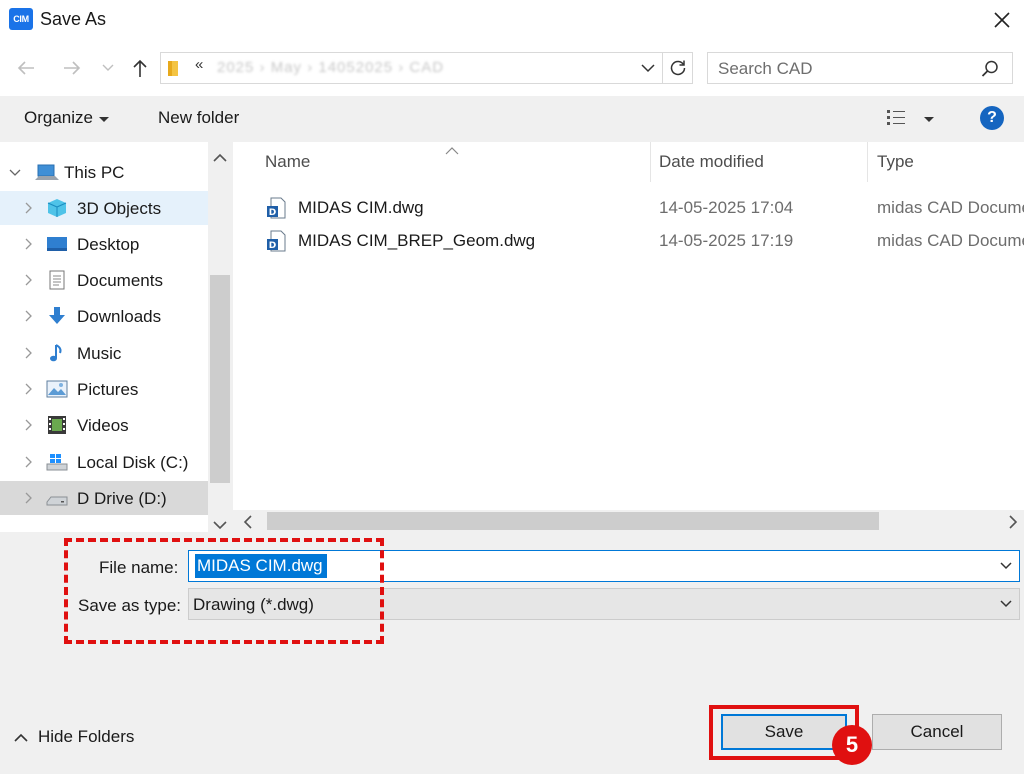 The width and height of the screenshot is (1024, 774). Describe the element at coordinates (512, 119) in the screenshot. I see `command-bar` at that location.